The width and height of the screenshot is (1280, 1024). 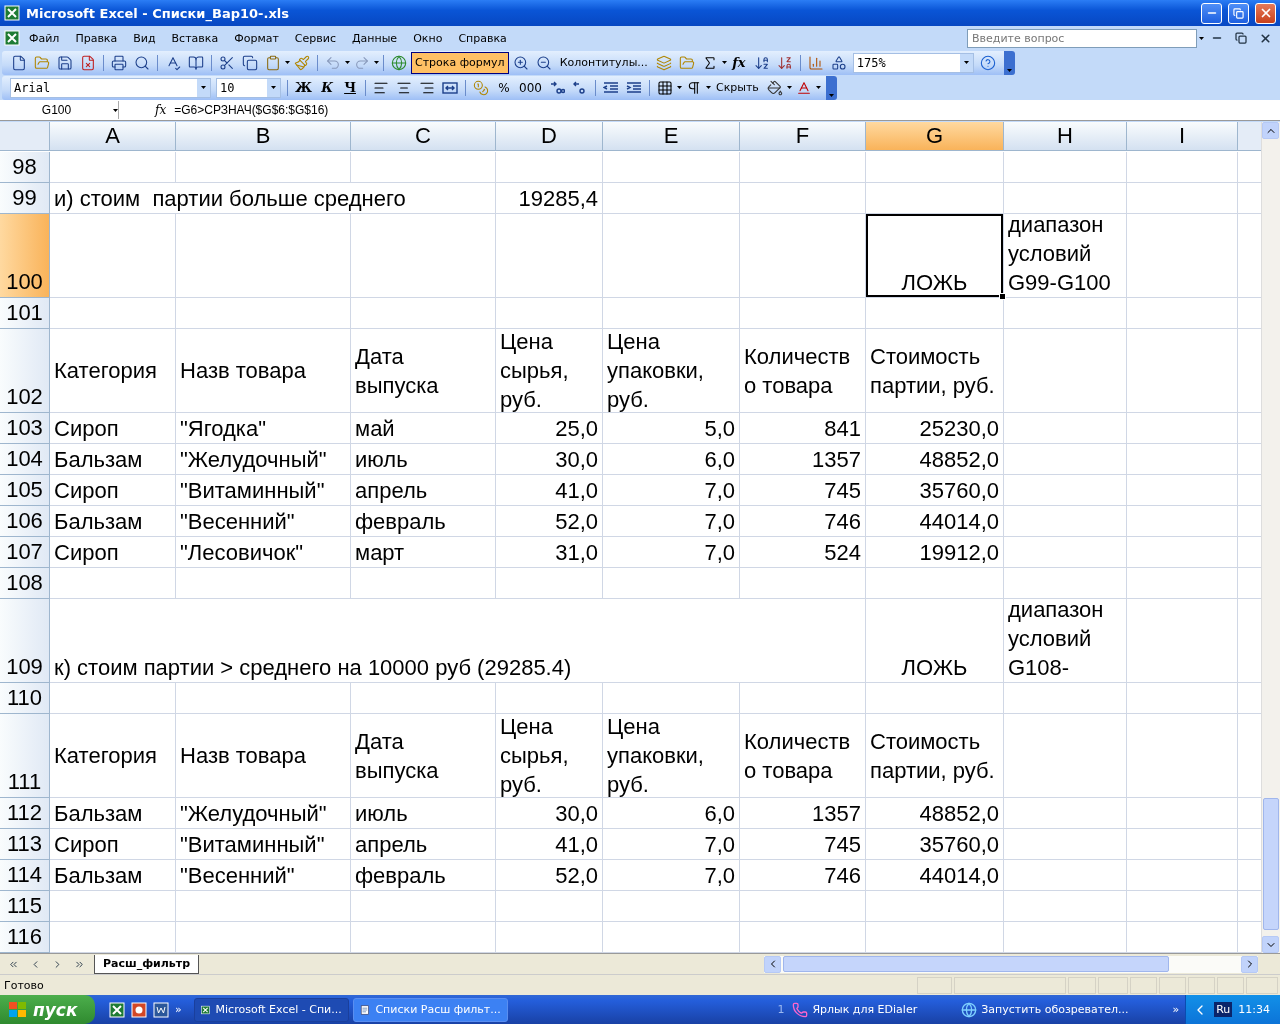 What do you see at coordinates (327, 87) in the screenshot?
I see `italic-button: К` at bounding box center [327, 87].